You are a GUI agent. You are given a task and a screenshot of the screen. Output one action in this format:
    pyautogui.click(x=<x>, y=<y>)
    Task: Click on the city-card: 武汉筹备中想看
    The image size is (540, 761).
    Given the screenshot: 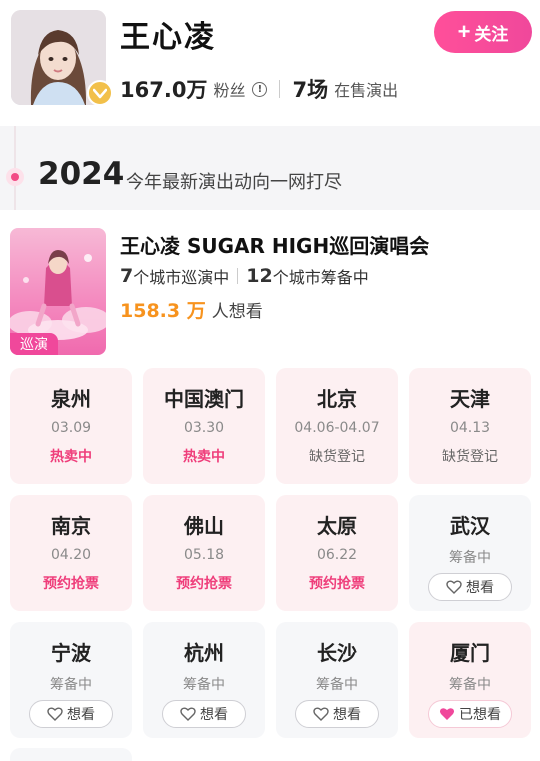 What is the action you would take?
    pyautogui.click(x=470, y=553)
    